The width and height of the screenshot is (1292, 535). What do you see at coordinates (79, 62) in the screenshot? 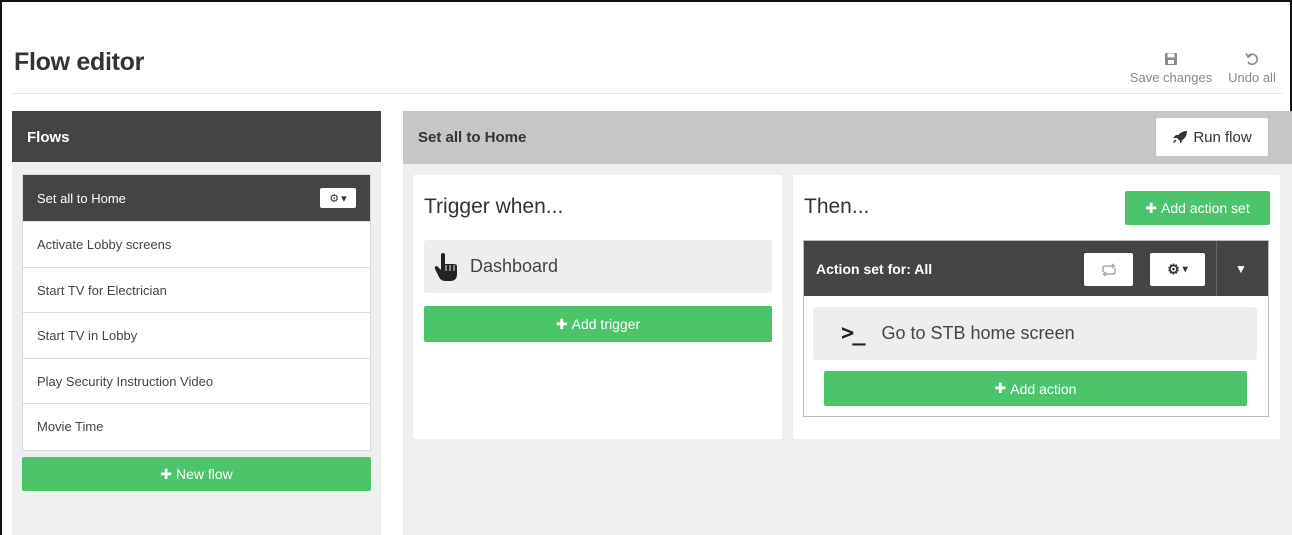
I see `page-title: Flow editor` at bounding box center [79, 62].